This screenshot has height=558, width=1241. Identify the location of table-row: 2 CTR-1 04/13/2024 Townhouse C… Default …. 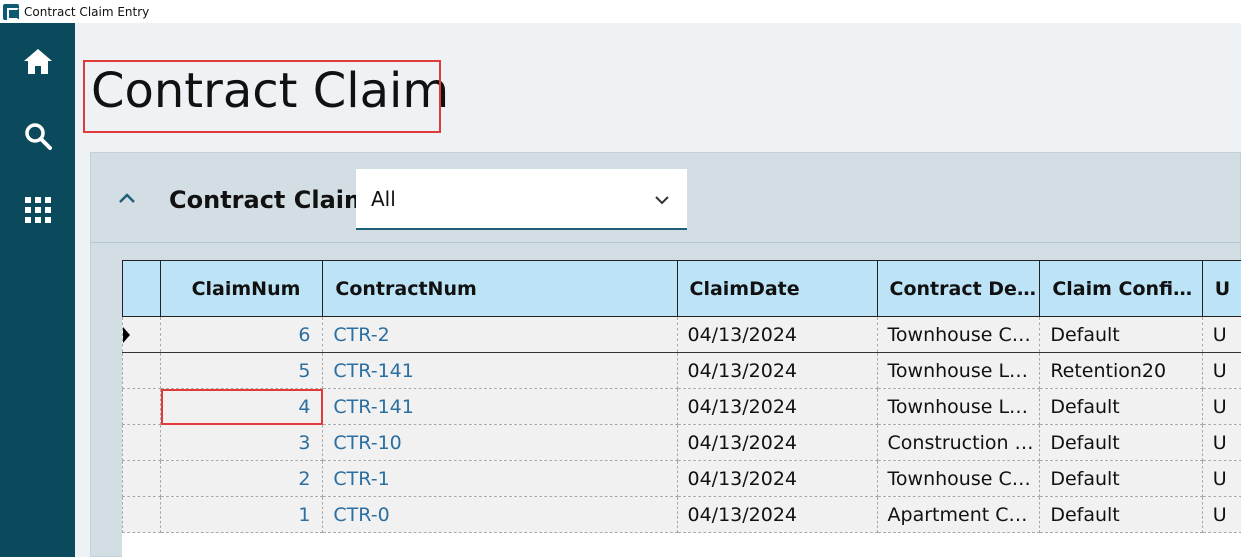
(682, 479).